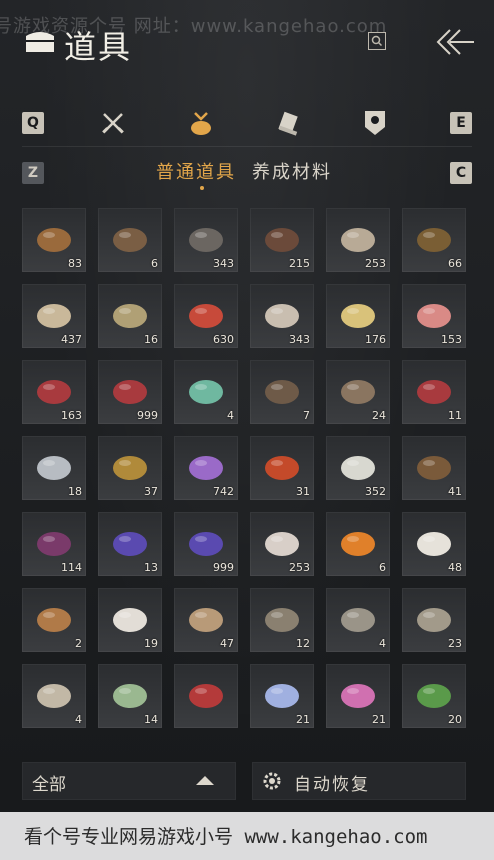 This screenshot has height=860, width=494. I want to click on tab-weapons, so click(113, 123).